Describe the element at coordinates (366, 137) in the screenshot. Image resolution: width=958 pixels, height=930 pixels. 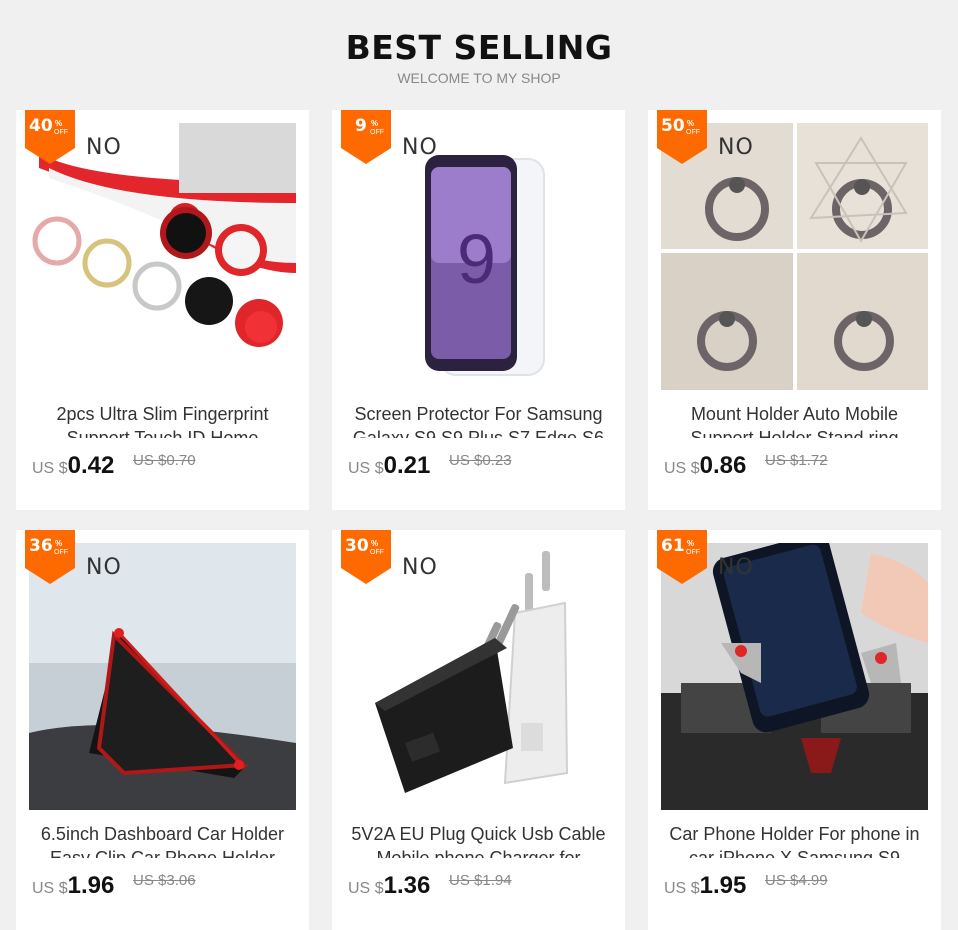
I see `discount-badge: 9 % OFF` at that location.